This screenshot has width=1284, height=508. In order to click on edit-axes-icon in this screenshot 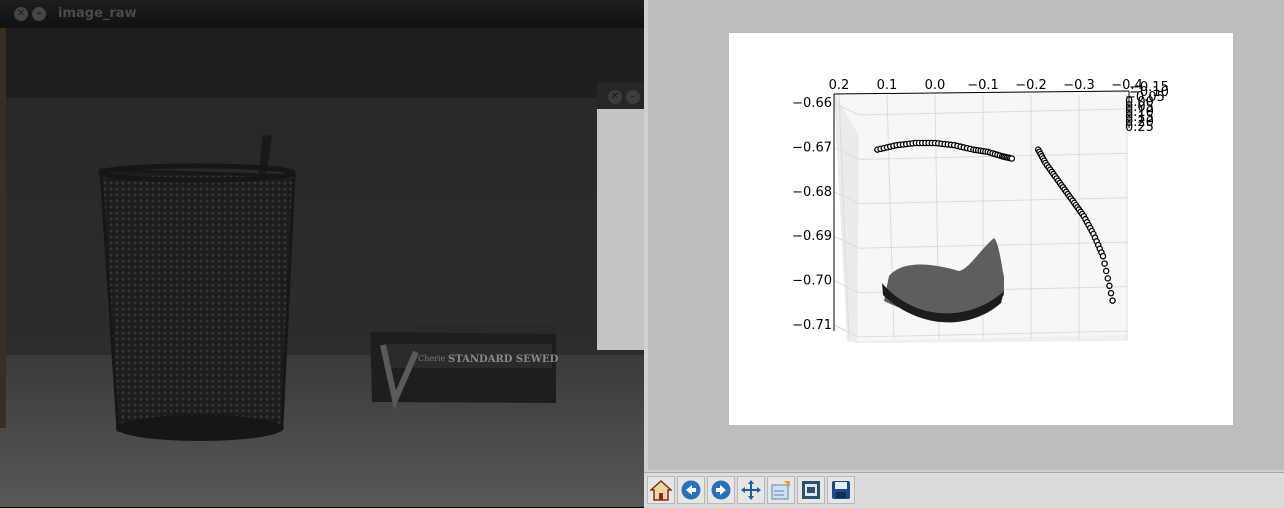, I will do `click(811, 490)`.